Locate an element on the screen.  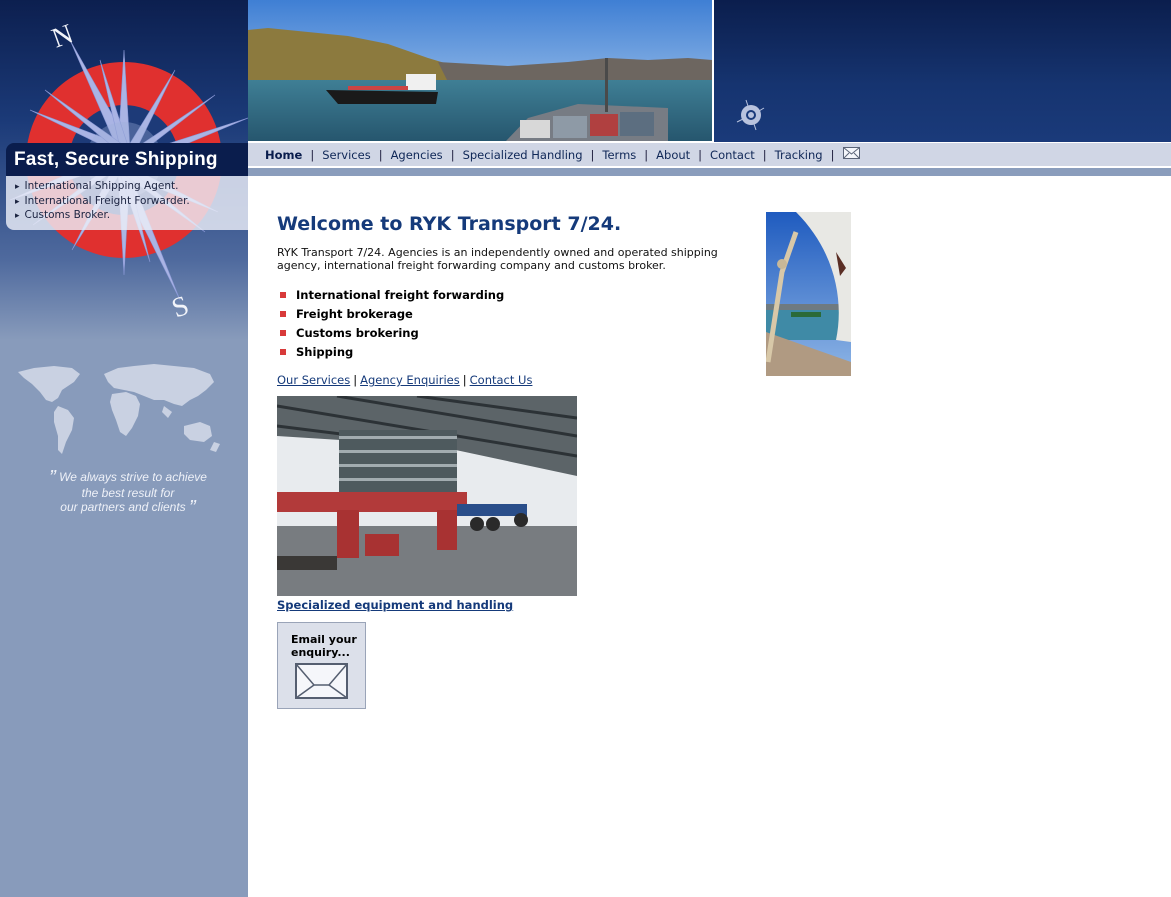
nav-contact: Contact is located at coordinates (732, 155).